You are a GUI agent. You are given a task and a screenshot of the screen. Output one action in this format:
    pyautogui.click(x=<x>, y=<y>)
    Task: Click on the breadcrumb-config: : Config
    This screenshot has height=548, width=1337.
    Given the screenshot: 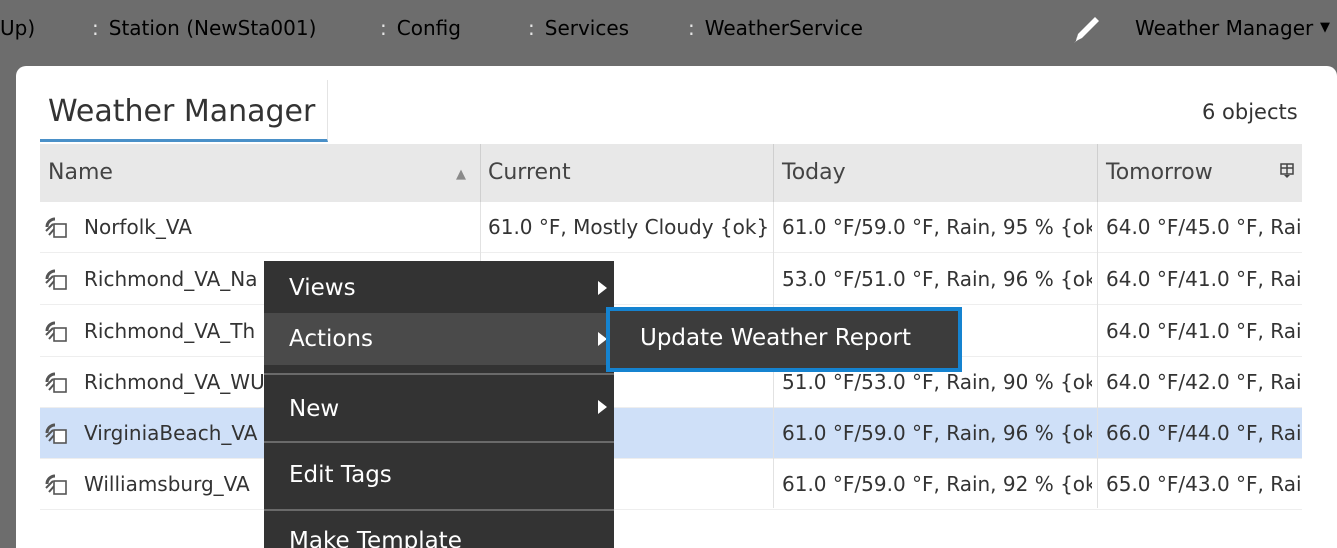 What is the action you would take?
    pyautogui.click(x=420, y=28)
    